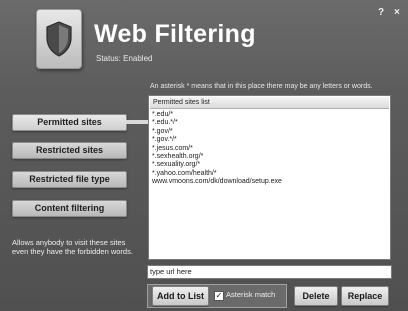 The image size is (408, 311). I want to click on close-button: ×, so click(397, 12).